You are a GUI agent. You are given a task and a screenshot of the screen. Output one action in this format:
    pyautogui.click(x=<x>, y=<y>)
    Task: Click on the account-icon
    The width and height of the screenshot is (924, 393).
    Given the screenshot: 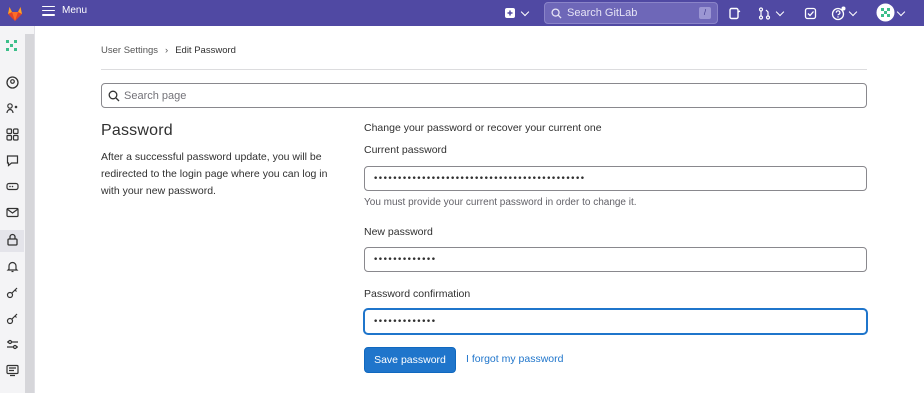 What is the action you would take?
    pyautogui.click(x=12, y=108)
    